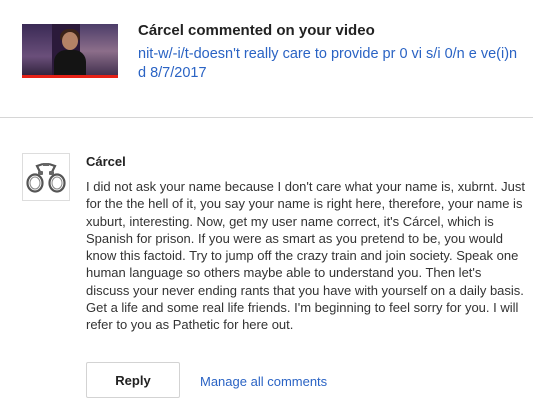  Describe the element at coordinates (263, 381) in the screenshot. I see `manage-all-comments-link: Manage all comments` at that location.